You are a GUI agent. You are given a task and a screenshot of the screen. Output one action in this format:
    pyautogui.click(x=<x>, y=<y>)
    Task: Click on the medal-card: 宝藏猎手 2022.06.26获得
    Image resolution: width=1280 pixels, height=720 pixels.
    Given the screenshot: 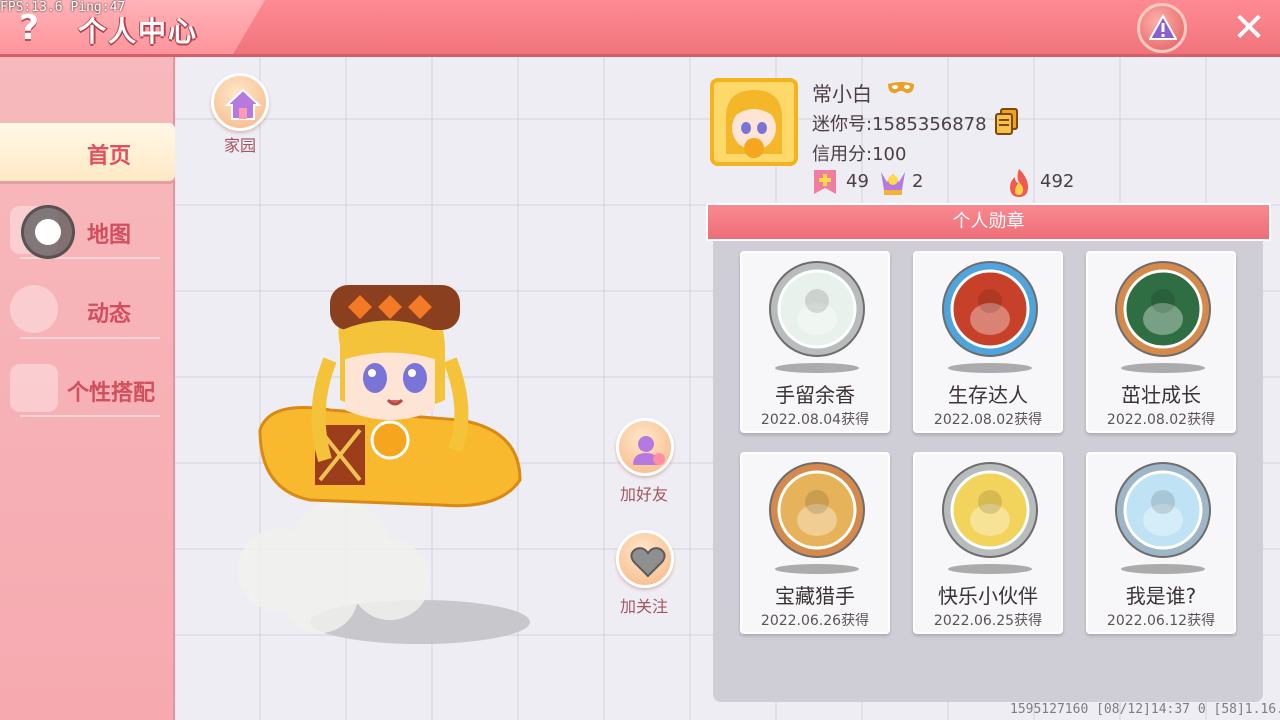 What is the action you would take?
    pyautogui.click(x=815, y=543)
    